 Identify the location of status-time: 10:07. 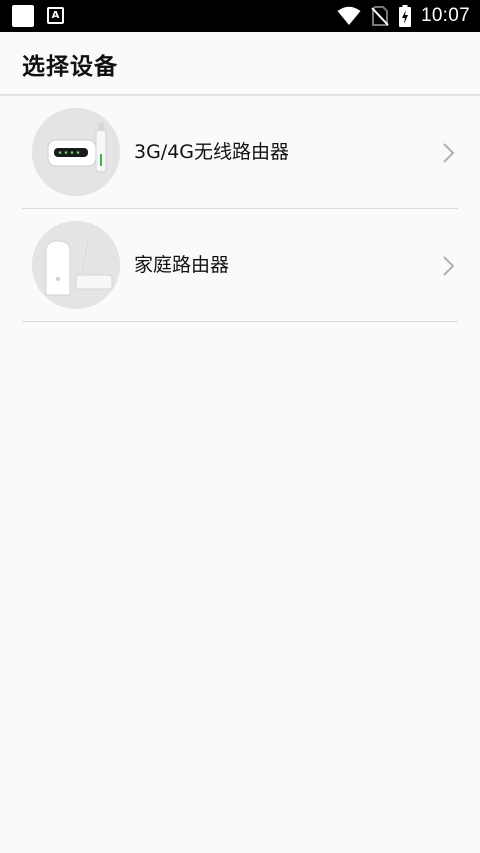
(445, 15).